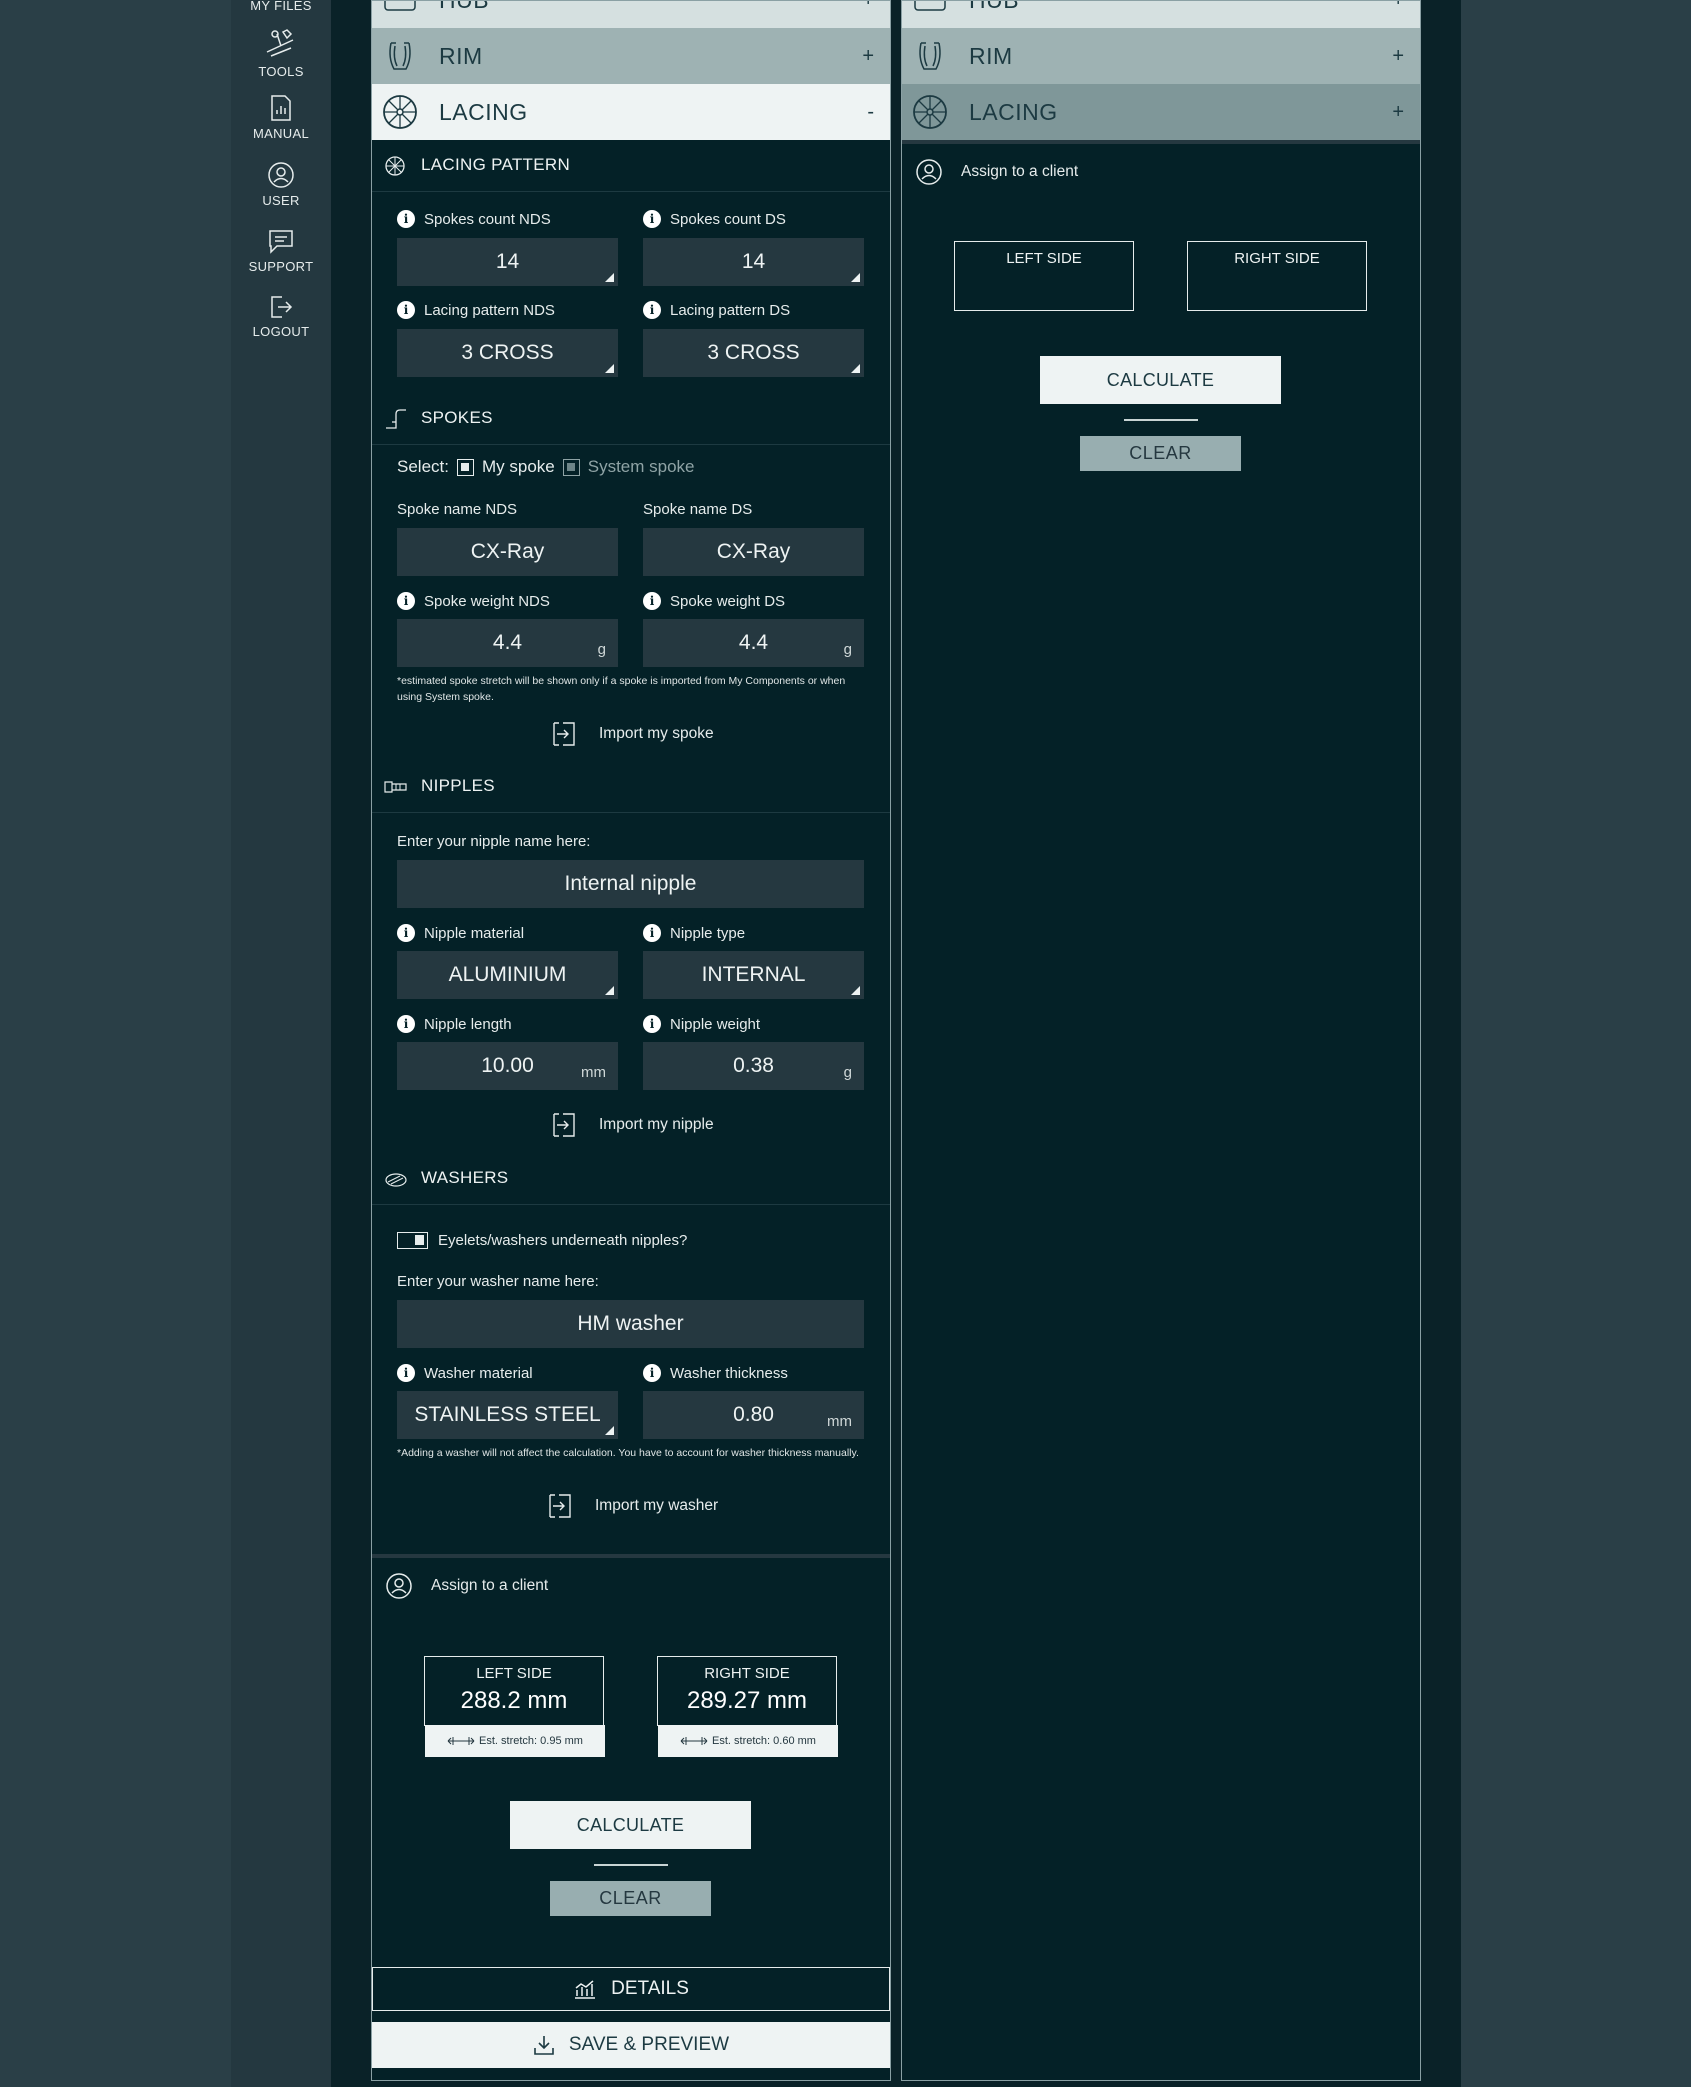 The image size is (1691, 2087). What do you see at coordinates (465, 467) in the screenshot?
I see `my-spoke-checkbox` at bounding box center [465, 467].